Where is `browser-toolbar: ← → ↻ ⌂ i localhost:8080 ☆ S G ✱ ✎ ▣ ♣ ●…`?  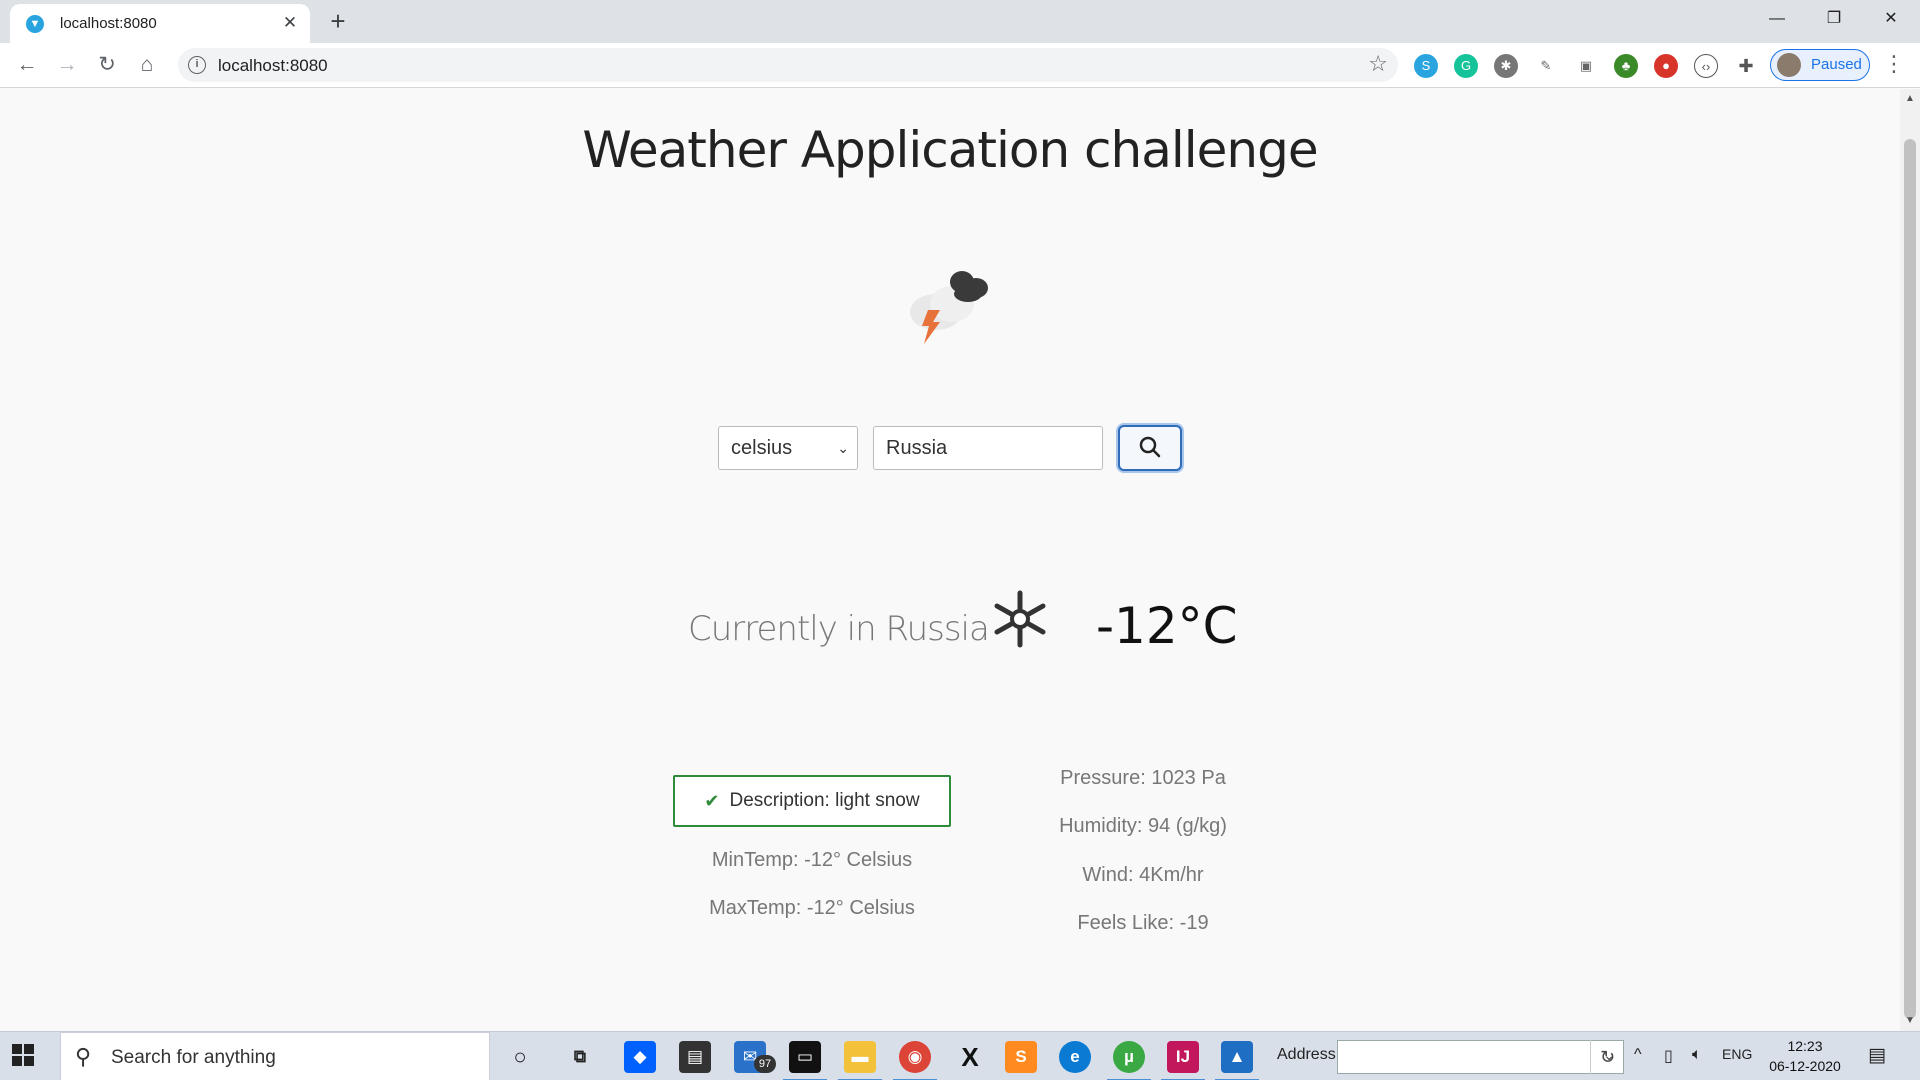
browser-toolbar: ← → ↻ ⌂ i localhost:8080 ☆ S G ✱ ✎ ▣ ♣ ●… is located at coordinates (960, 65).